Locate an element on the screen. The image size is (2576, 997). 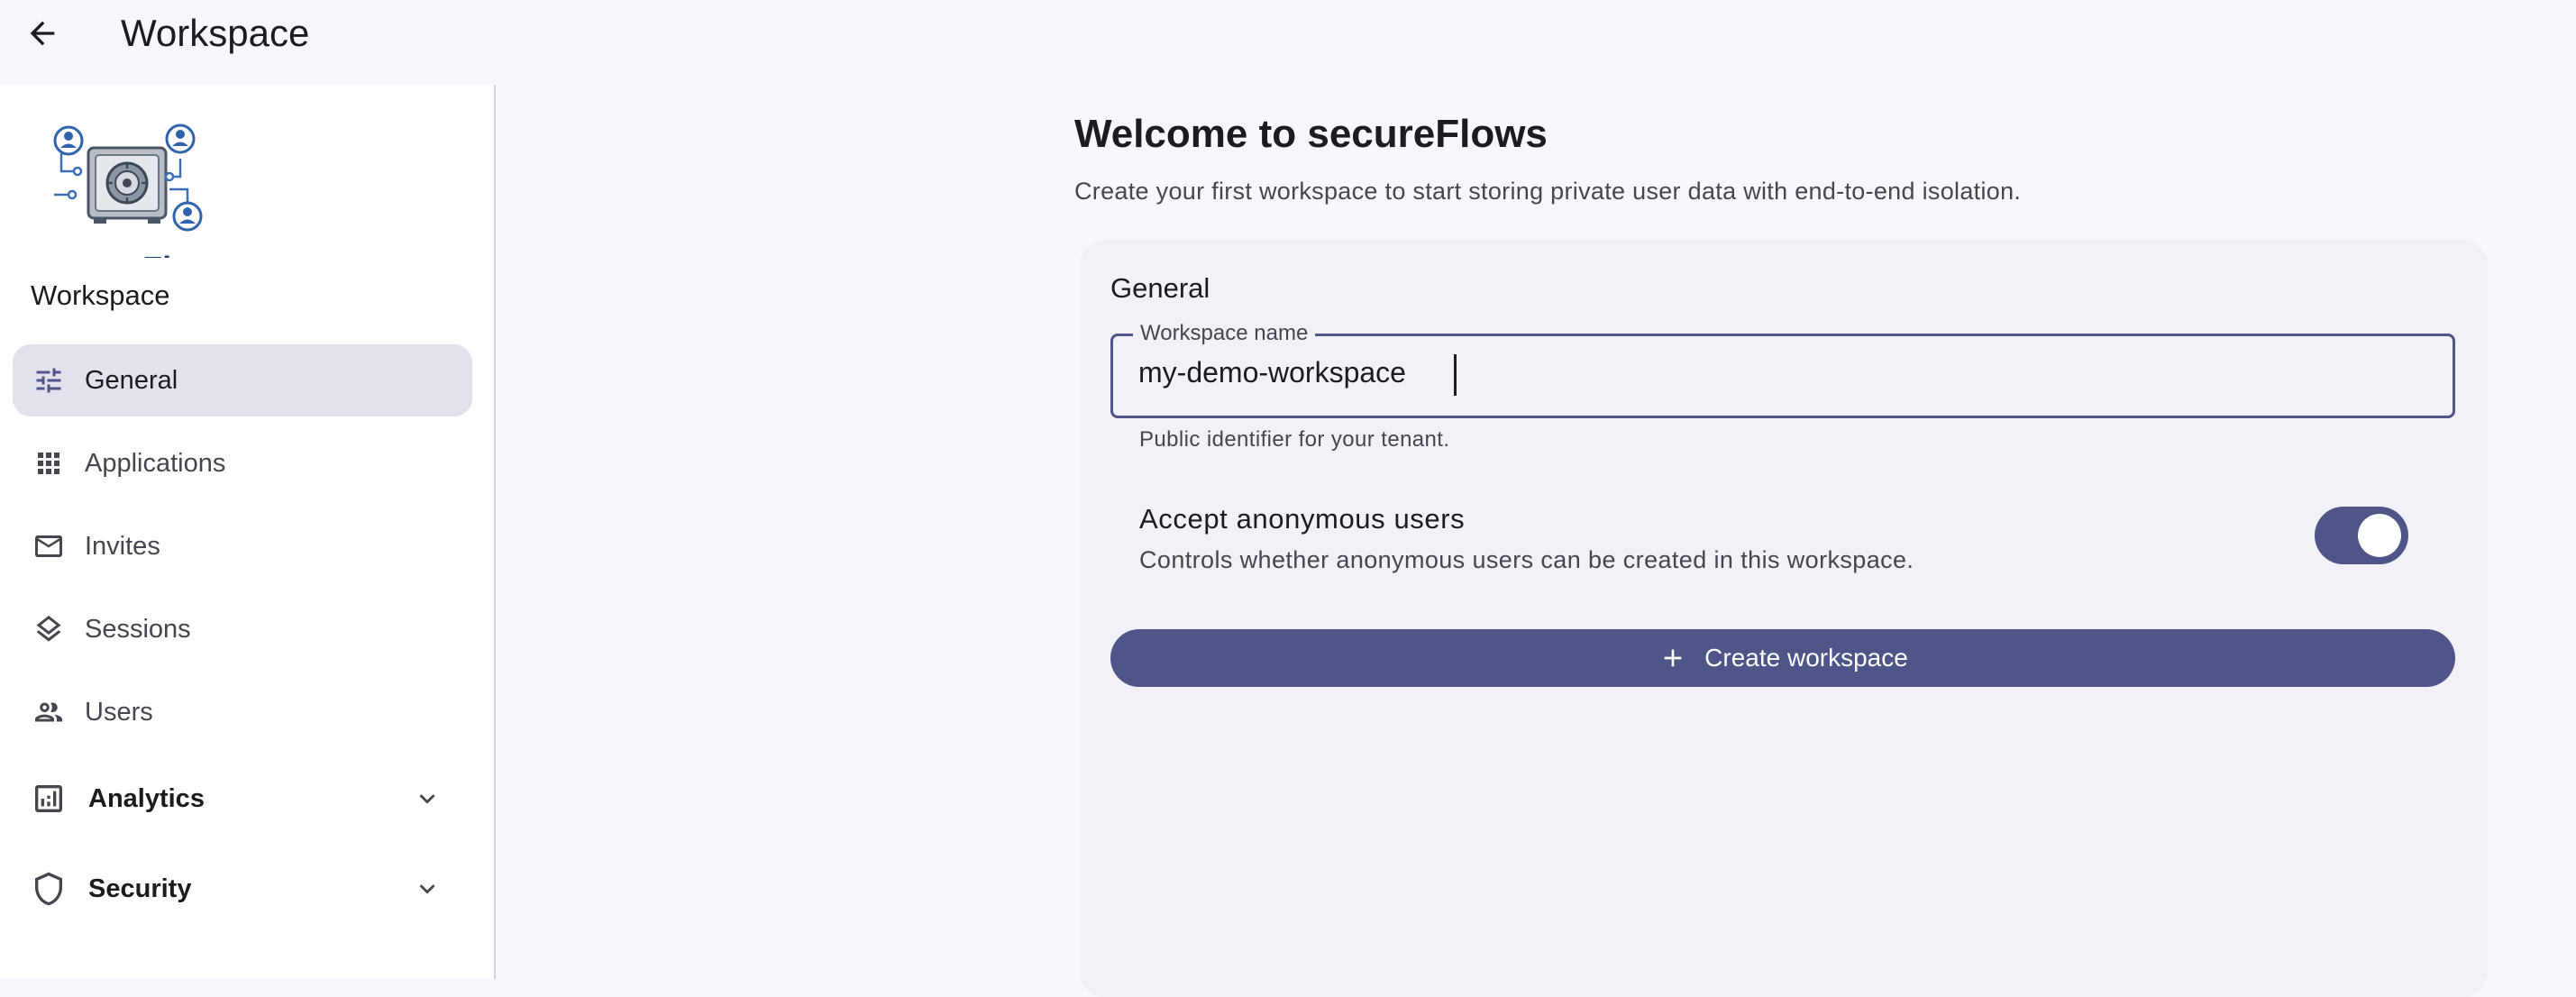
sidebar-item-label: Invites is located at coordinates (122, 546).